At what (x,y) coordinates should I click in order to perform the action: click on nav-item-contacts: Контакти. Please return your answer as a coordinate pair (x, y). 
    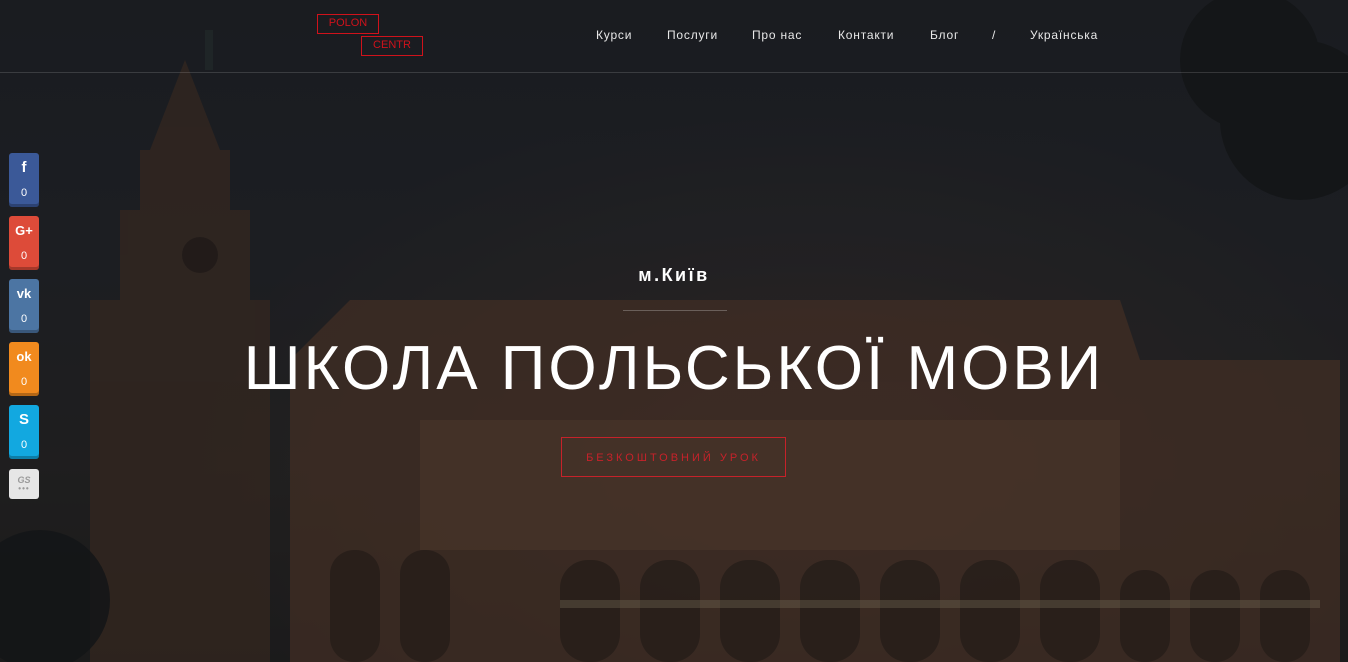
    Looking at the image, I should click on (866, 35).